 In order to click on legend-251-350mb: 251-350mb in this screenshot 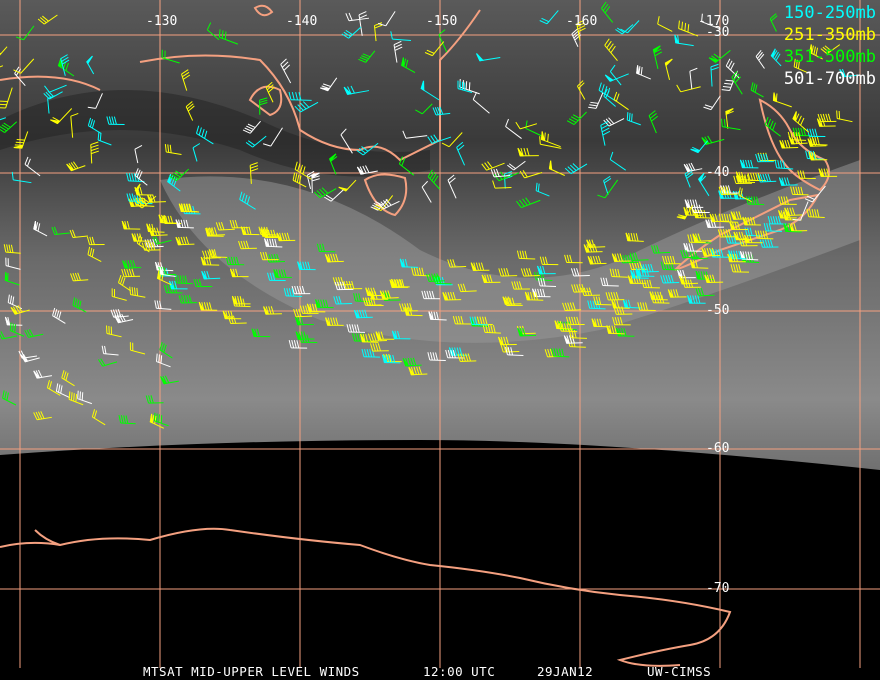, I will do `click(829, 35)`.